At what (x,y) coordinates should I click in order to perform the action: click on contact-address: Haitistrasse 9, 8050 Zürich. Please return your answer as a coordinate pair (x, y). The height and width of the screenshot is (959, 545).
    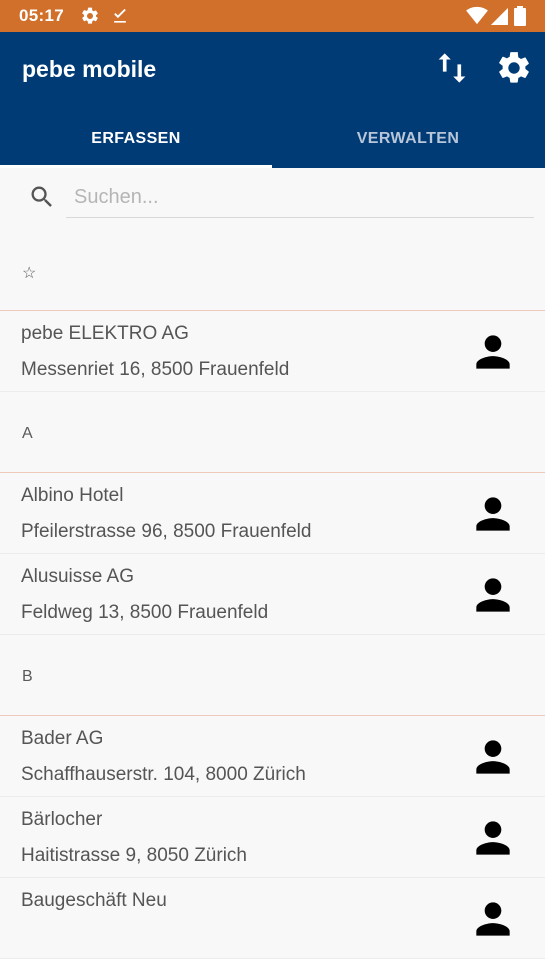
    Looking at the image, I should click on (134, 855).